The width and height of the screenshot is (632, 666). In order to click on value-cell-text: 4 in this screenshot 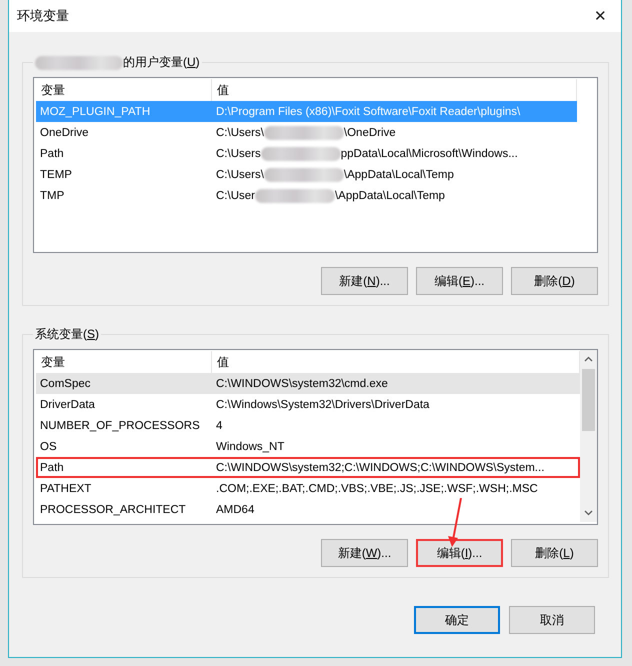, I will do `click(219, 426)`.